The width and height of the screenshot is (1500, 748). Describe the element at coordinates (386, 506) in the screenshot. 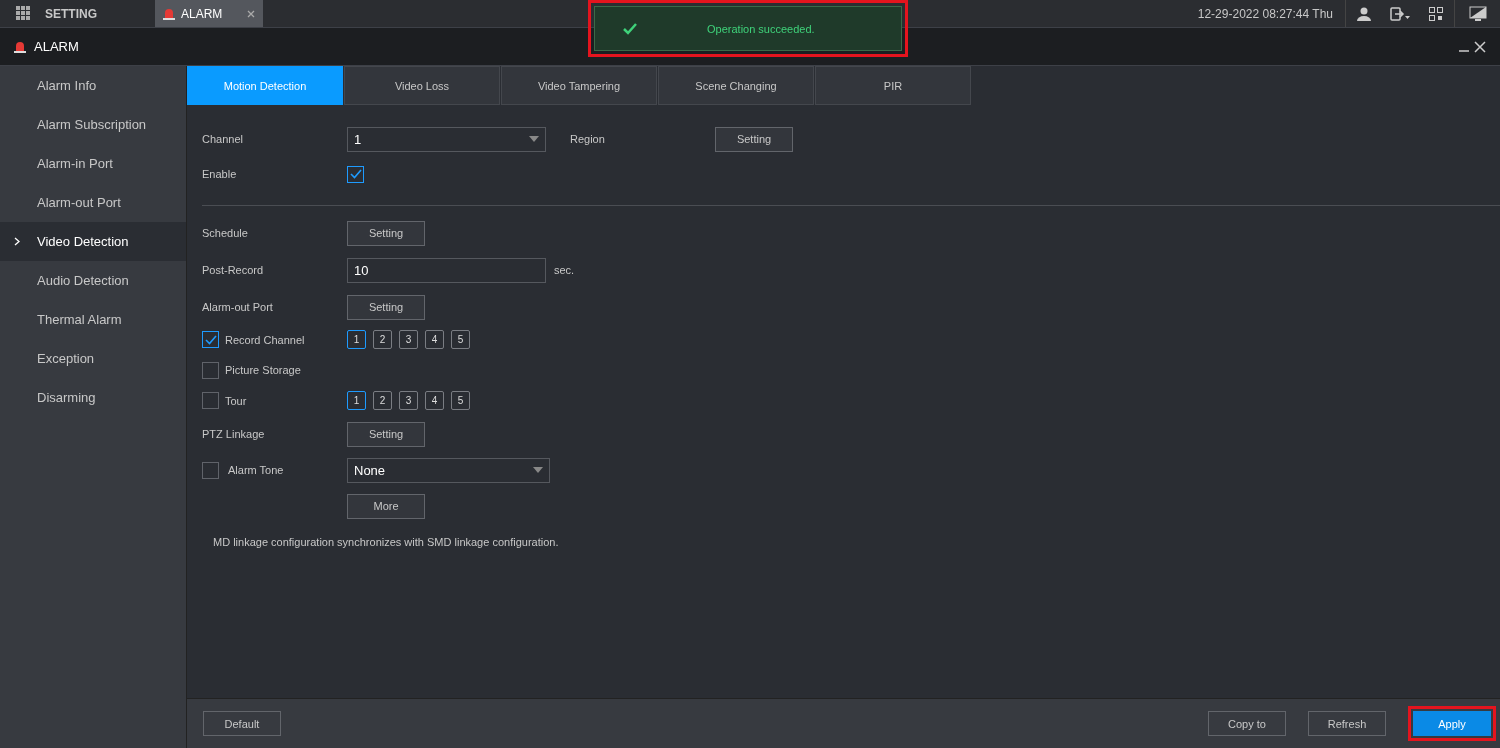

I see `more-button: More` at that location.